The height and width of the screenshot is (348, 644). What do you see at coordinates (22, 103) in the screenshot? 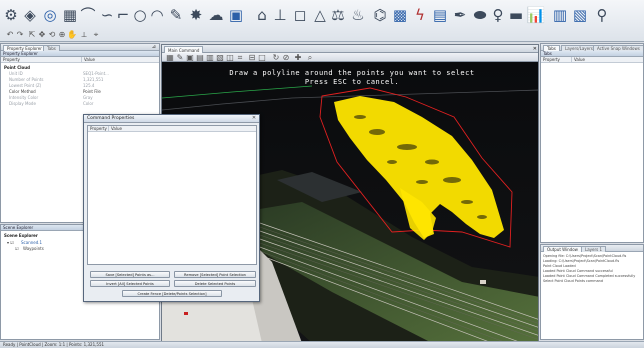
I see `property-label: Display Mode` at bounding box center [22, 103].